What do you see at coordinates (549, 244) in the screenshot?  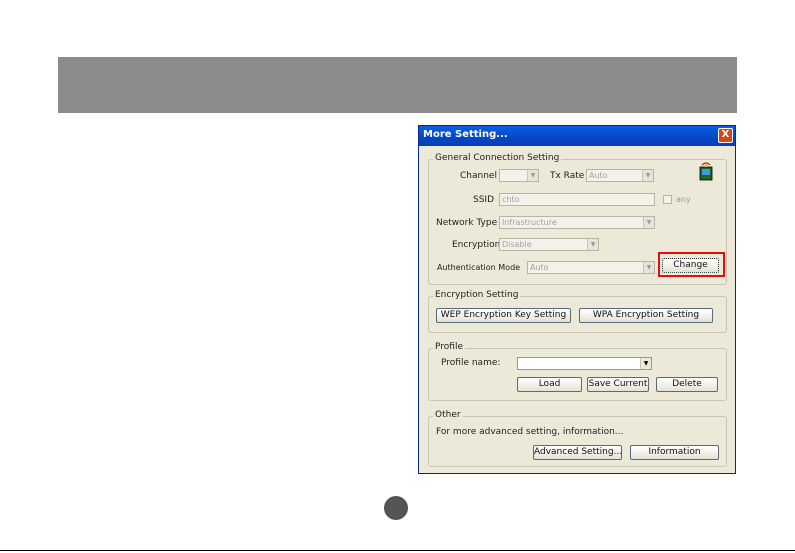 I see `encryption-select: Disable ▼` at bounding box center [549, 244].